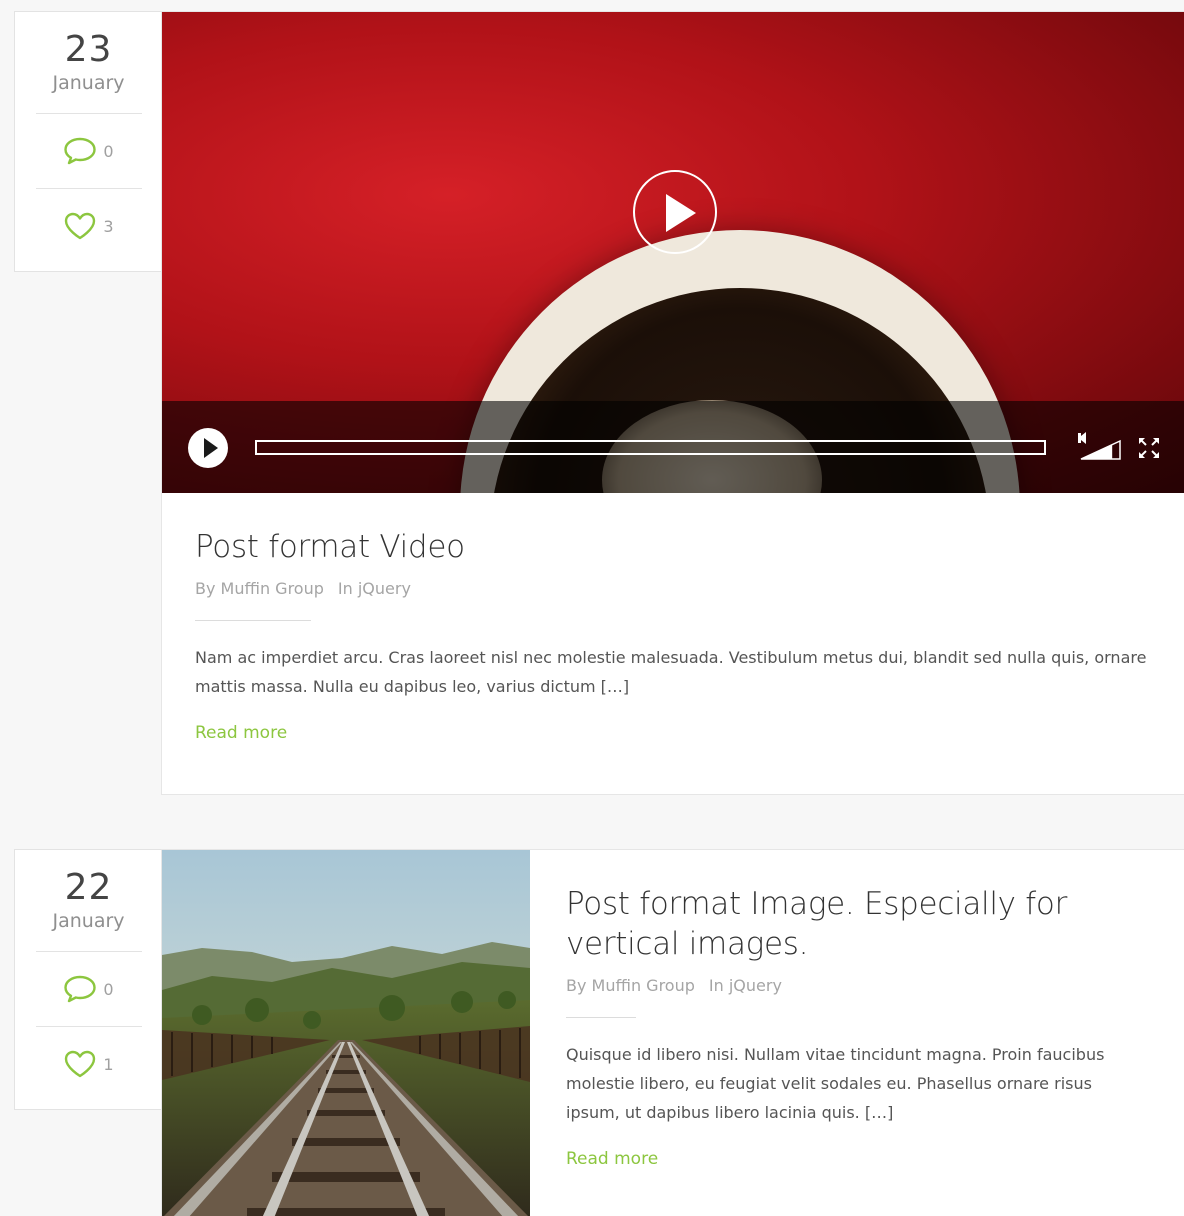 The width and height of the screenshot is (1184, 1216). I want to click on like-button: 3, so click(88, 226).